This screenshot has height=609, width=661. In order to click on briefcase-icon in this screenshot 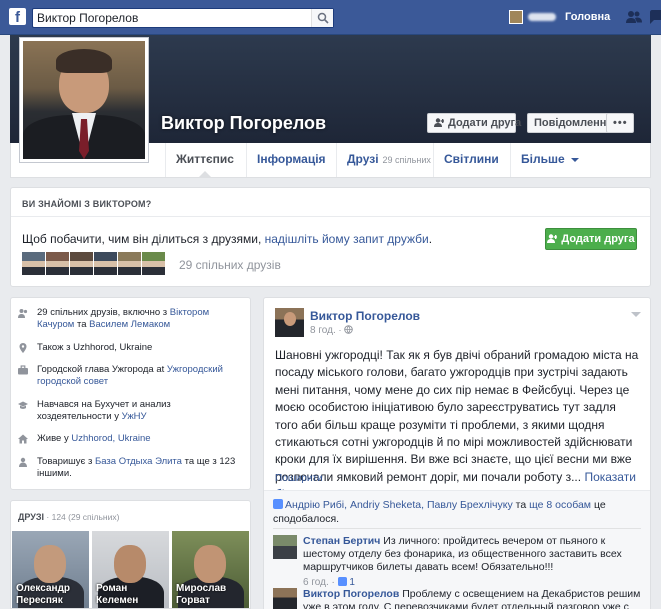, I will do `click(23, 370)`.